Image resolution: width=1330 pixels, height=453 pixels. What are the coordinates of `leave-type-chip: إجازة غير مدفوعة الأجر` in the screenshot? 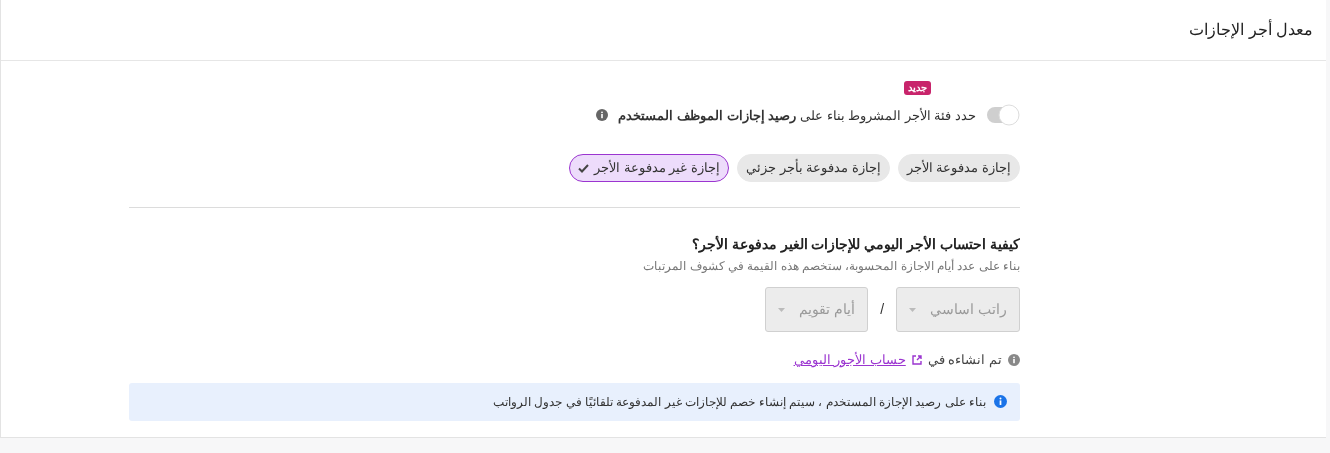 It's located at (649, 168).